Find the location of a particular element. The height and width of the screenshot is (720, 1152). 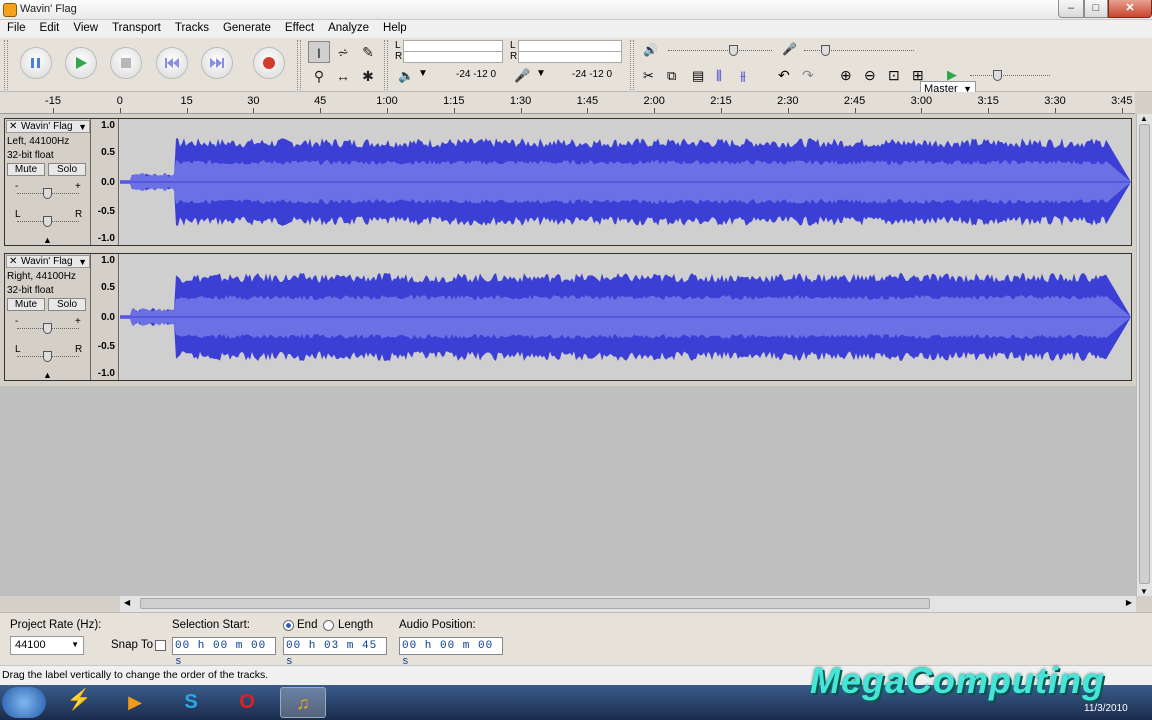

selection-tool-icon: I is located at coordinates (319, 52).